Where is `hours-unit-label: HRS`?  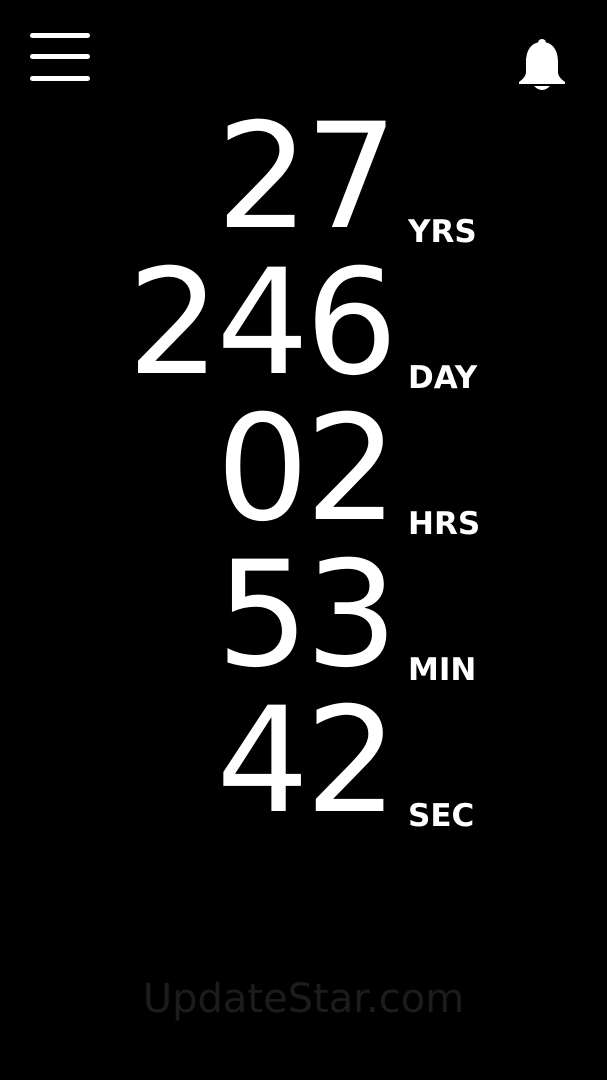 hours-unit-label: HRS is located at coordinates (444, 524).